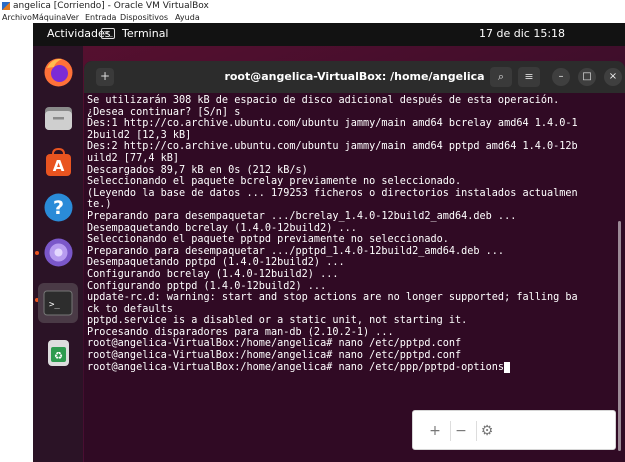 This screenshot has width=625, height=462. Describe the element at coordinates (130, 309) in the screenshot. I see `terminal-line: ck to defaults` at that location.